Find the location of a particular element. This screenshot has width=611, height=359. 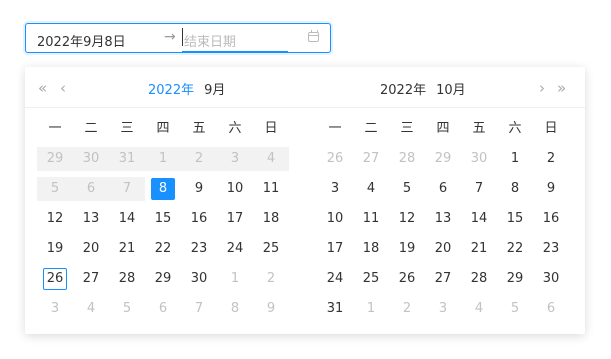

left-year-label: 2022年 is located at coordinates (171, 90).